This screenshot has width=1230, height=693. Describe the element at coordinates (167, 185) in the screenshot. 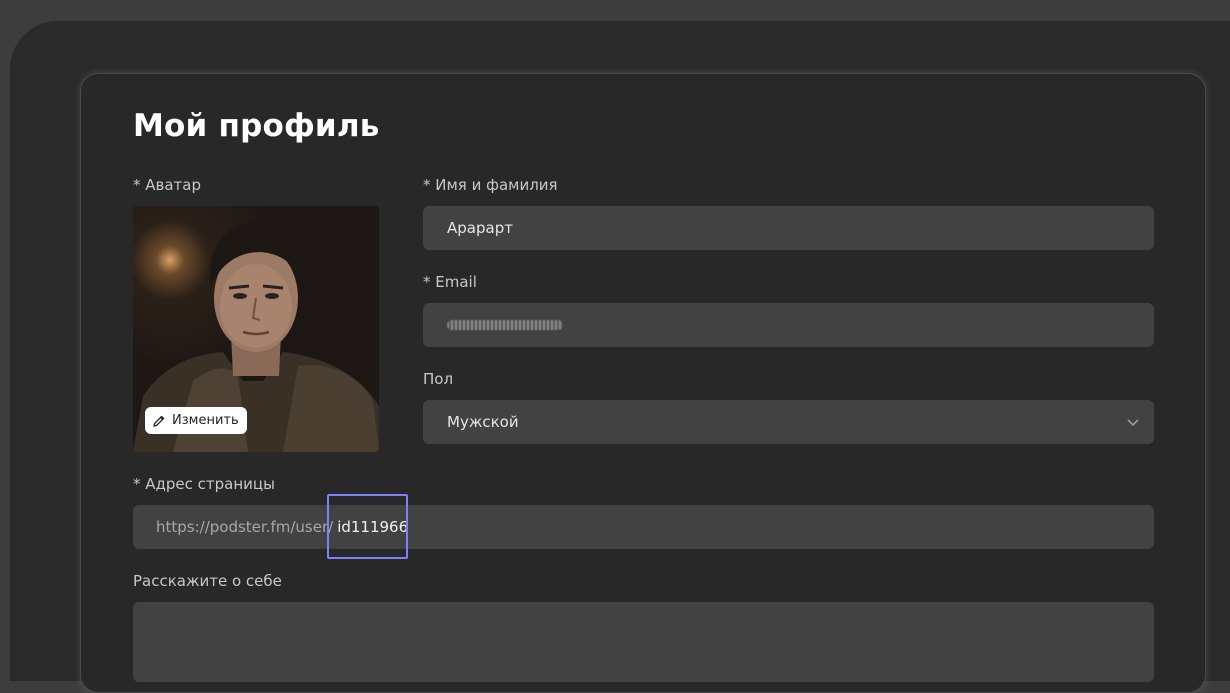

I see `avatar-label: * Аватар` at that location.